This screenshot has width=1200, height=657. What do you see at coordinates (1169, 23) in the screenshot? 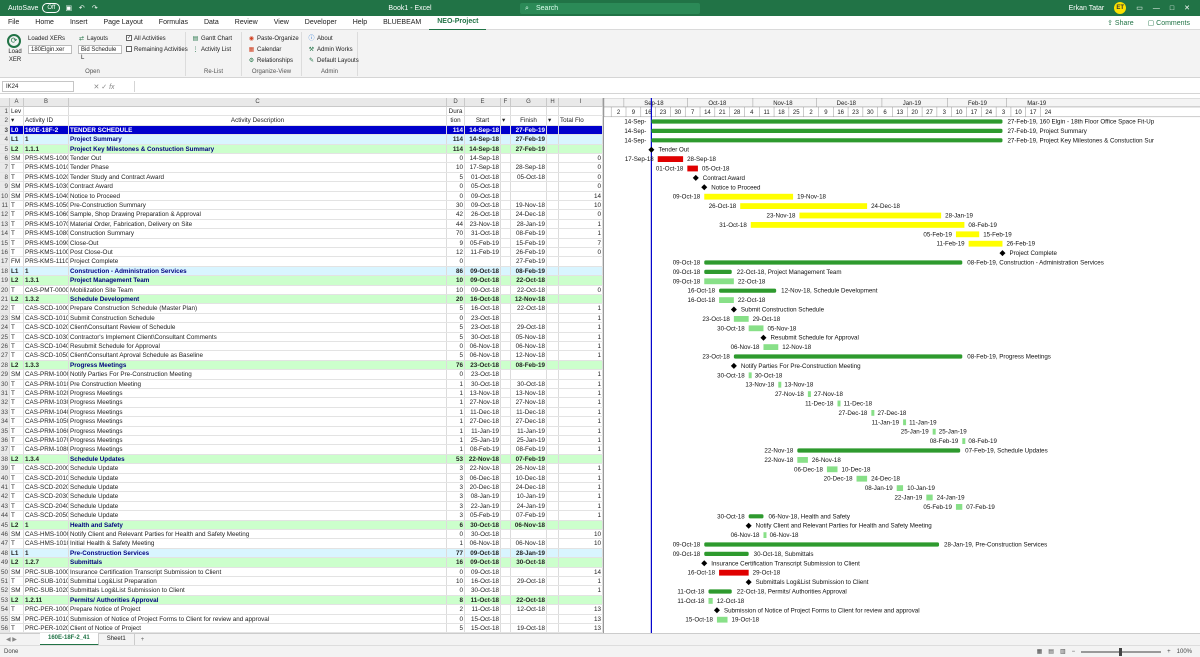
I see `comments-button: ▢ Comments` at bounding box center [1169, 23].